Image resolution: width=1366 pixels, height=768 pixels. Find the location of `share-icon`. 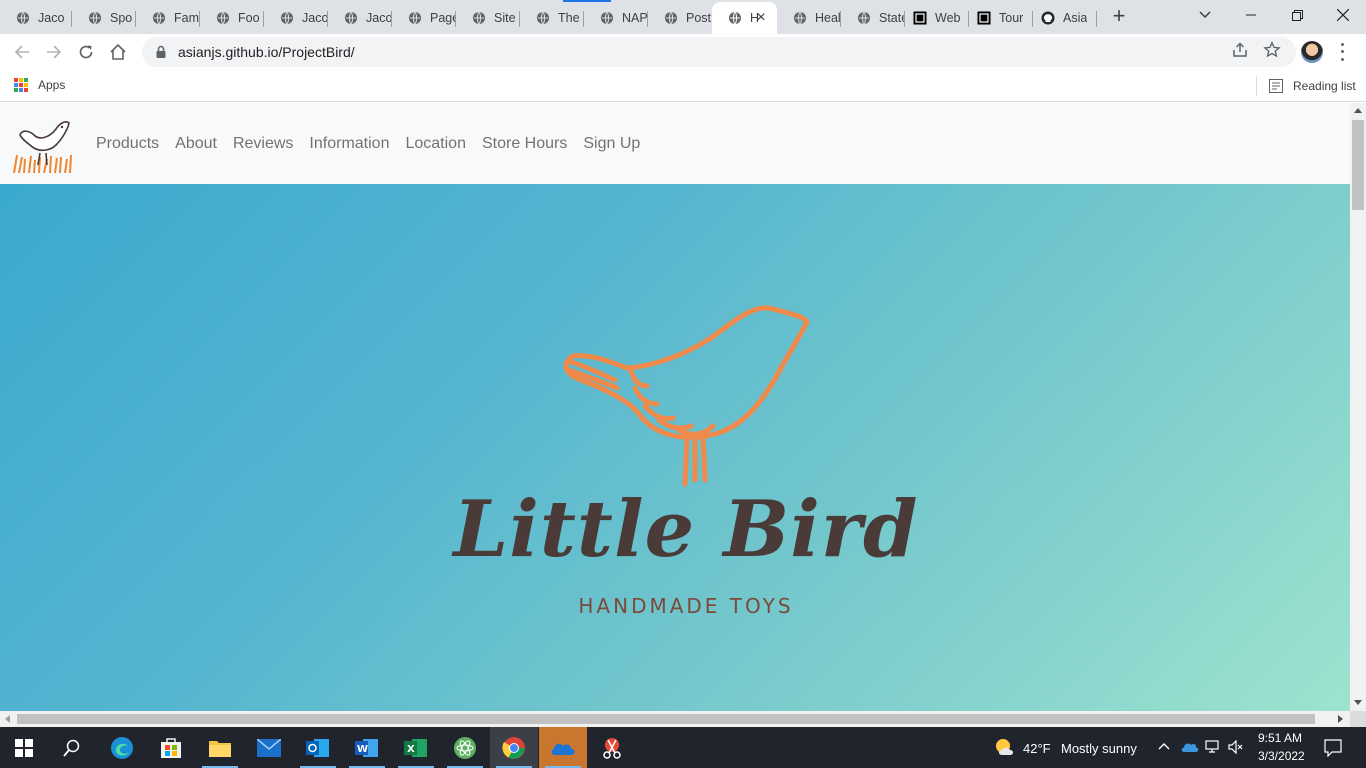

share-icon is located at coordinates (1240, 50).